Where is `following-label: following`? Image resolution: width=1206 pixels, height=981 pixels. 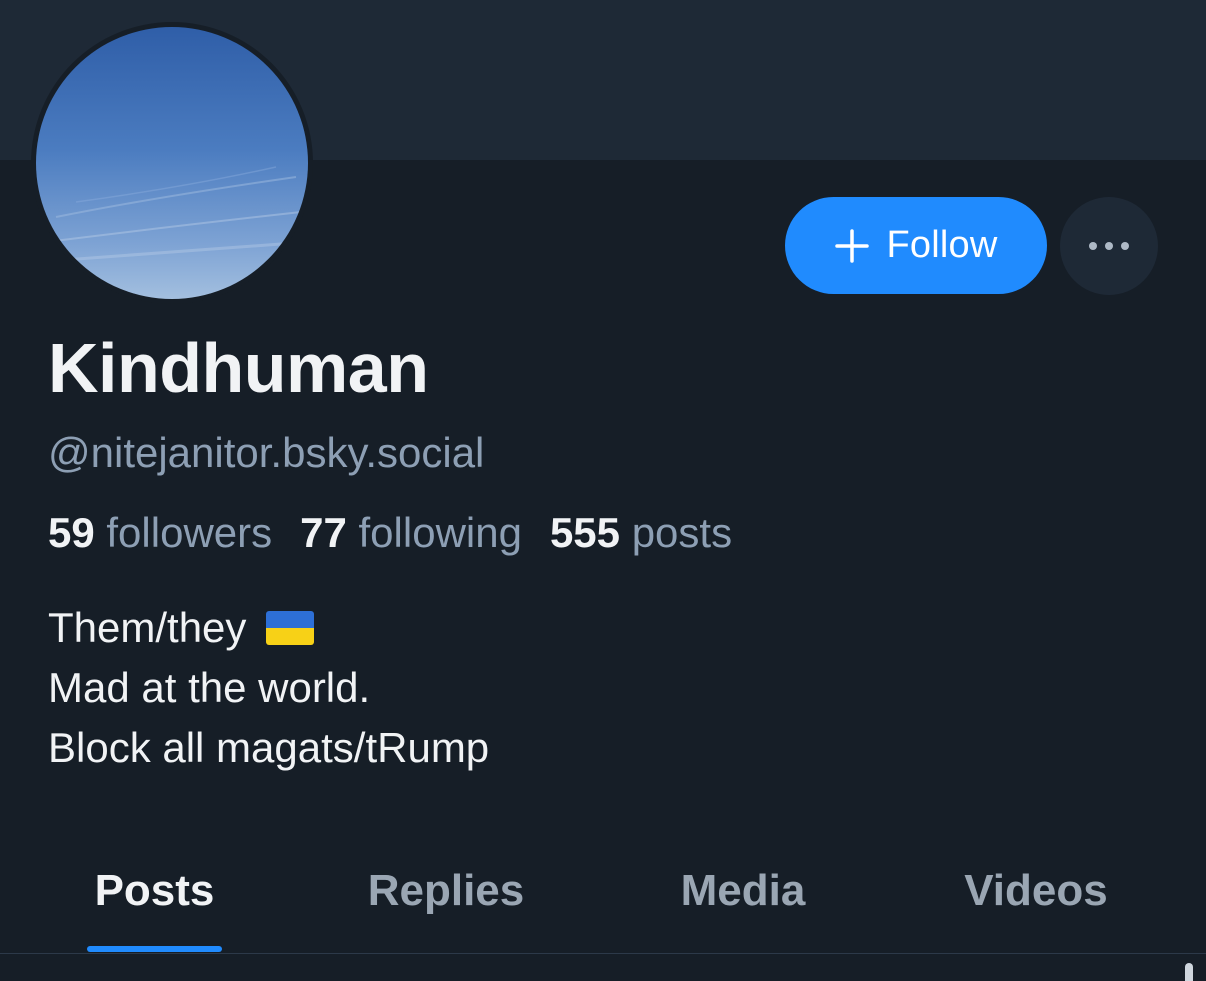
following-label: following is located at coordinates (440, 532).